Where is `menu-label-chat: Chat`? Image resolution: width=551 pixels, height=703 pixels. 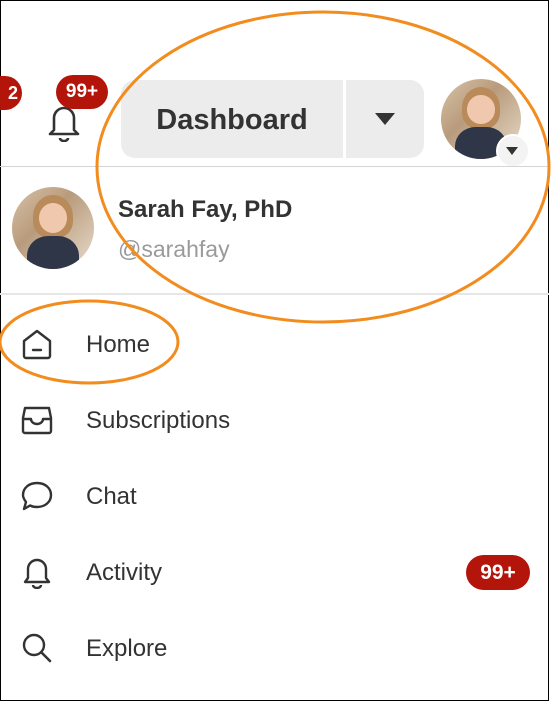
menu-label-chat: Chat is located at coordinates (111, 496).